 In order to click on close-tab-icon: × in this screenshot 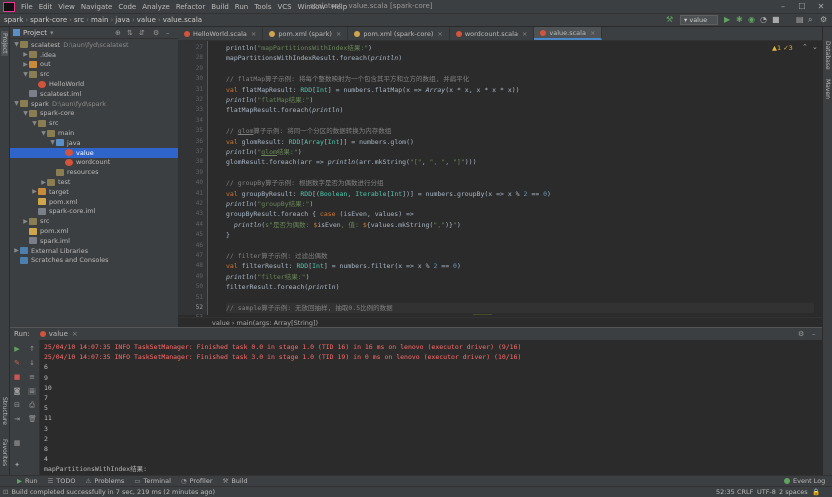, I will do `click(75, 334)`.